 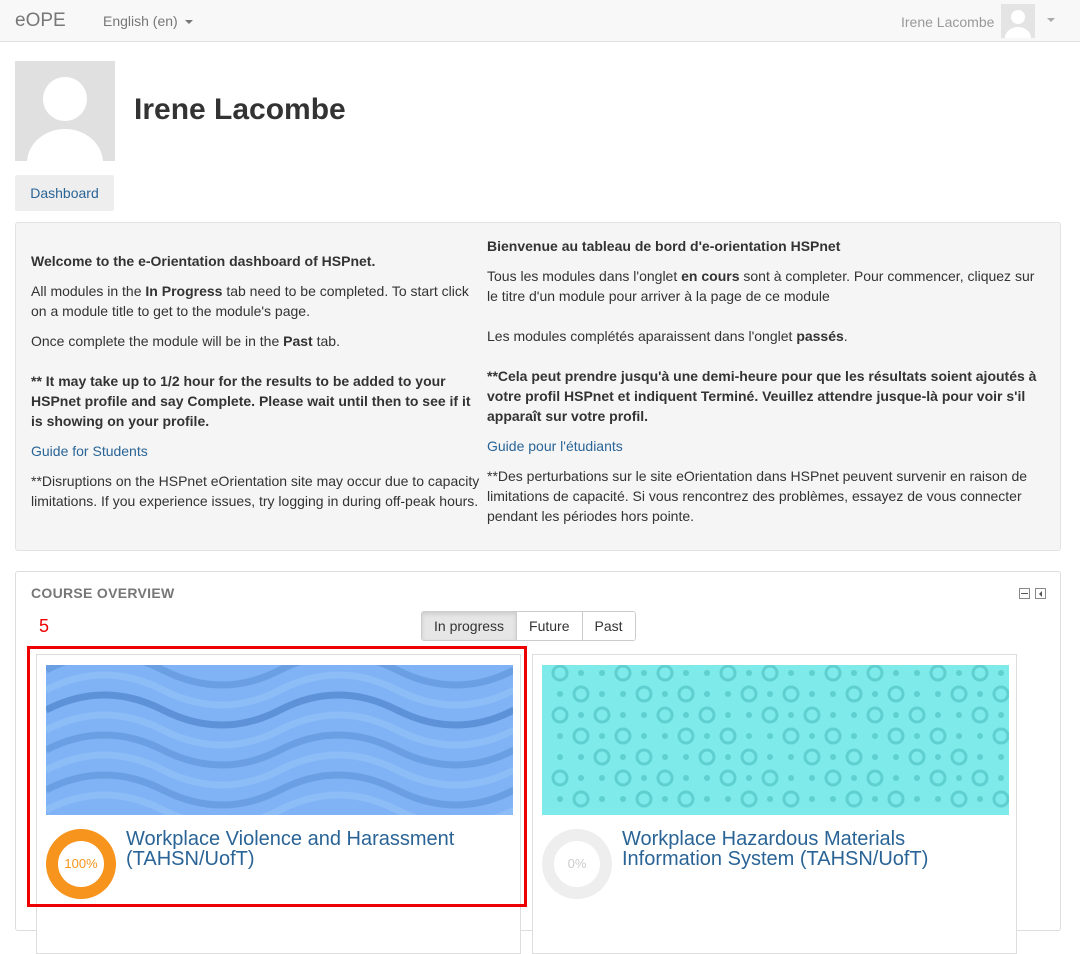 I want to click on guide-pour-etudiants-link: Guide pour l'étudiants, so click(x=555, y=446).